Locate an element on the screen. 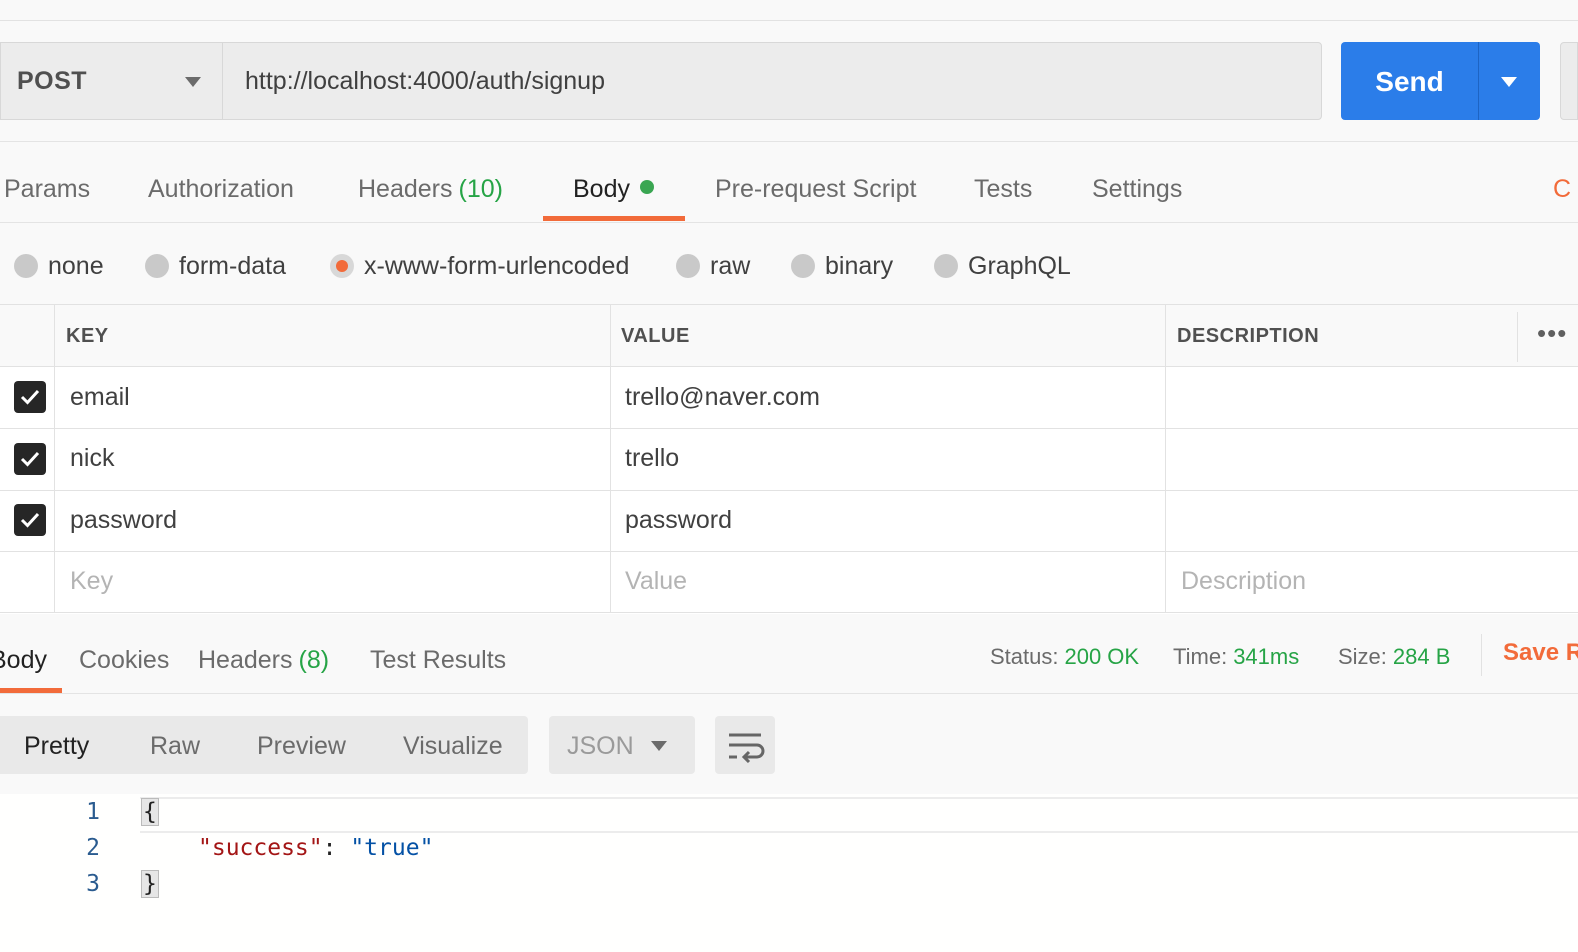 Image resolution: width=1578 pixels, height=952 pixels. tab-authorization: Authorization is located at coordinates (221, 189).